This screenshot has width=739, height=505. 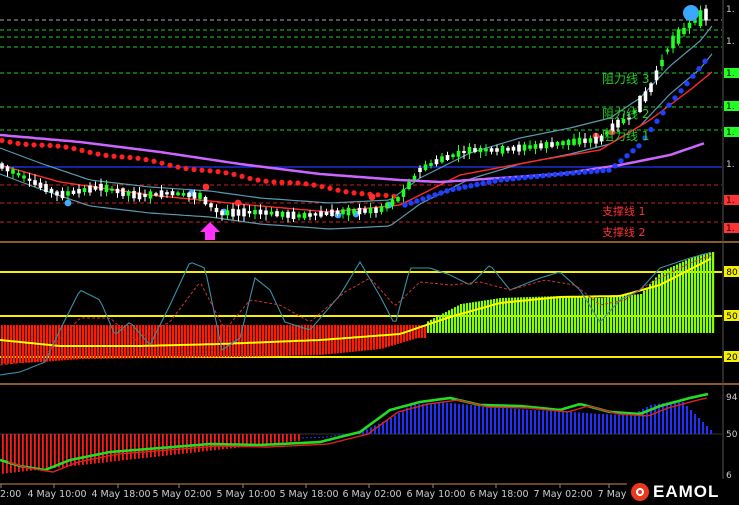 I want to click on red-signal-dot, so click(x=372, y=197).